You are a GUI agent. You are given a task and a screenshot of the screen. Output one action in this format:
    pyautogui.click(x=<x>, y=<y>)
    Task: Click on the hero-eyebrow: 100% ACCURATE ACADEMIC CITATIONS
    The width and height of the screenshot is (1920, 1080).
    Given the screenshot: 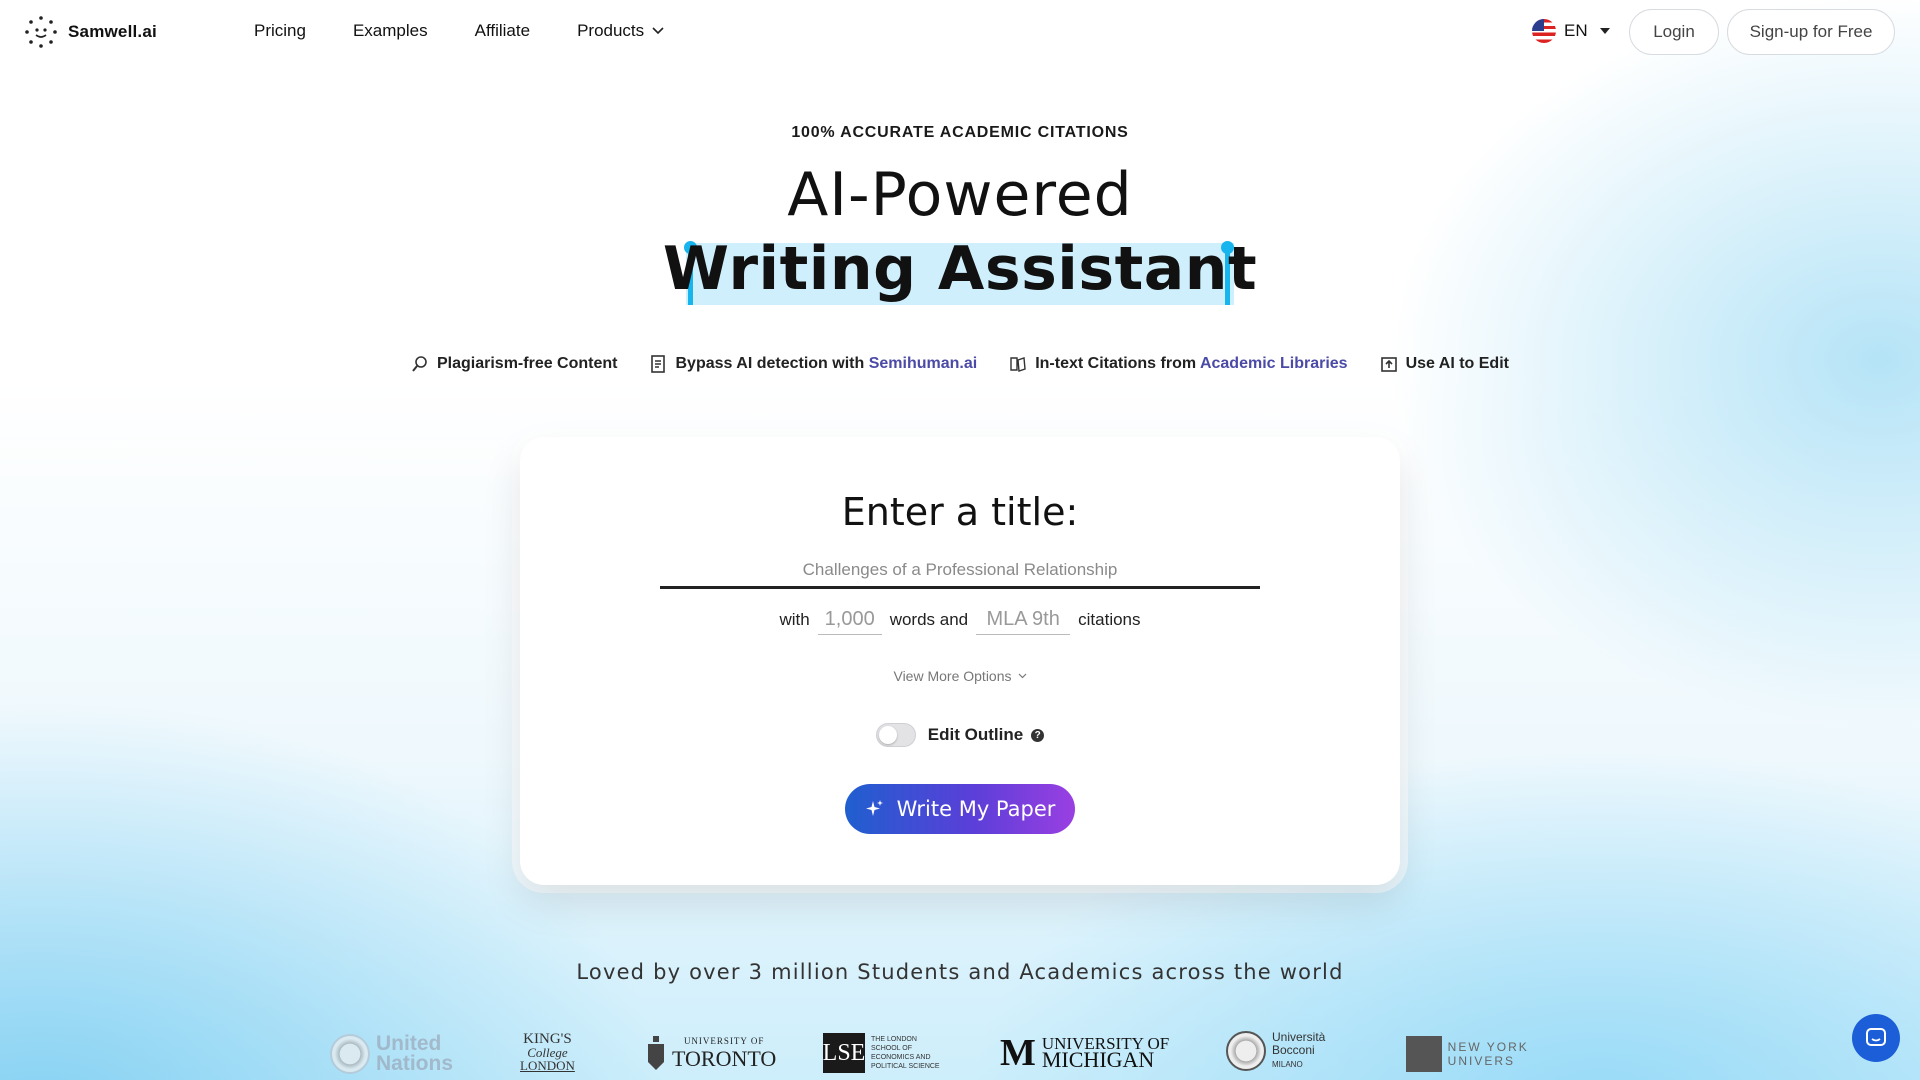 What is the action you would take?
    pyautogui.click(x=960, y=132)
    